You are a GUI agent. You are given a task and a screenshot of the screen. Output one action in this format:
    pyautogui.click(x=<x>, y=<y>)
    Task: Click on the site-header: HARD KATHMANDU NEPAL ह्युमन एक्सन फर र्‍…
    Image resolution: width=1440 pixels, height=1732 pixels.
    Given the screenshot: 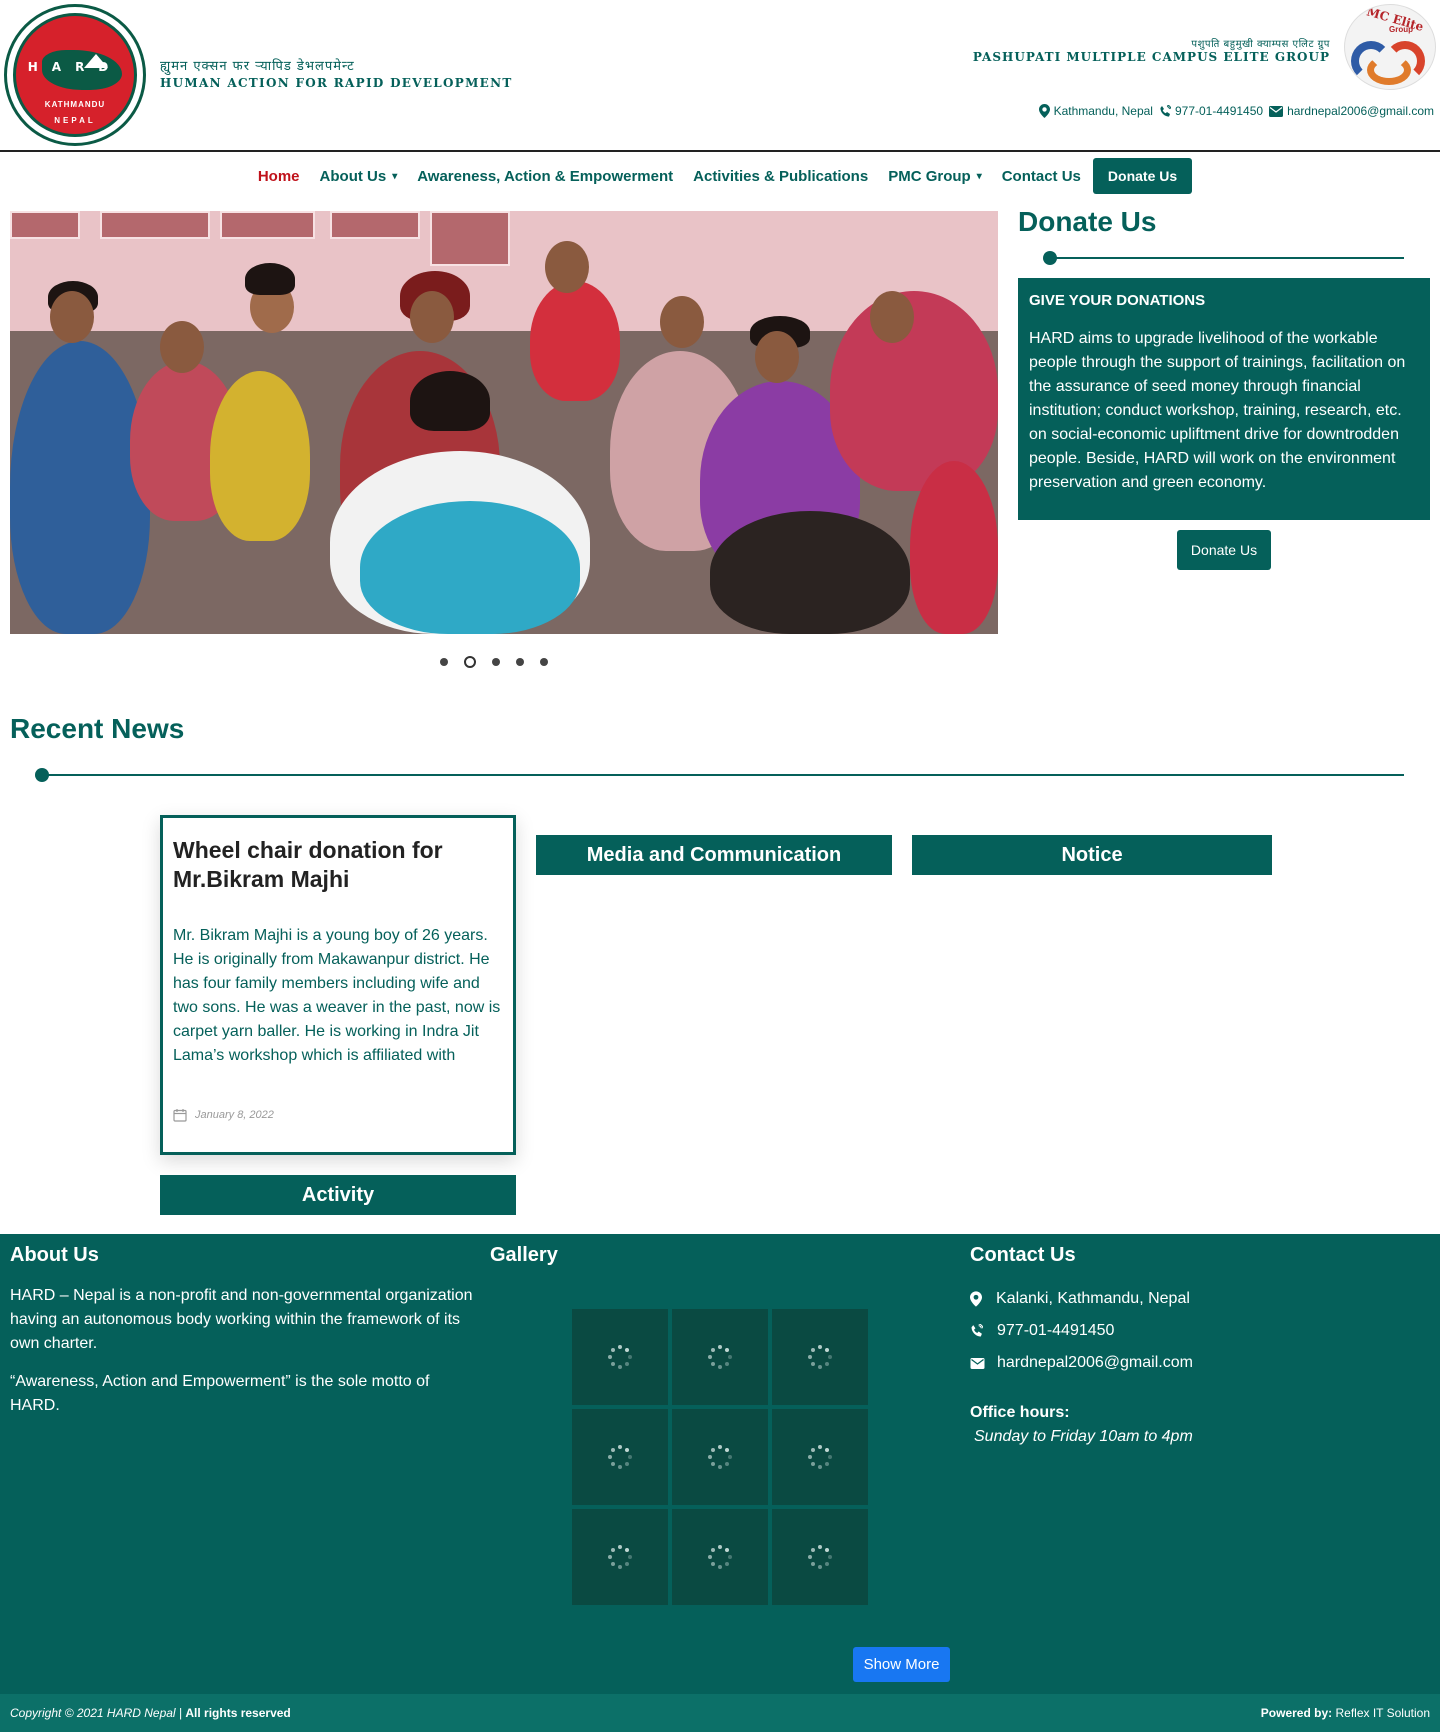 What is the action you would take?
    pyautogui.click(x=720, y=76)
    